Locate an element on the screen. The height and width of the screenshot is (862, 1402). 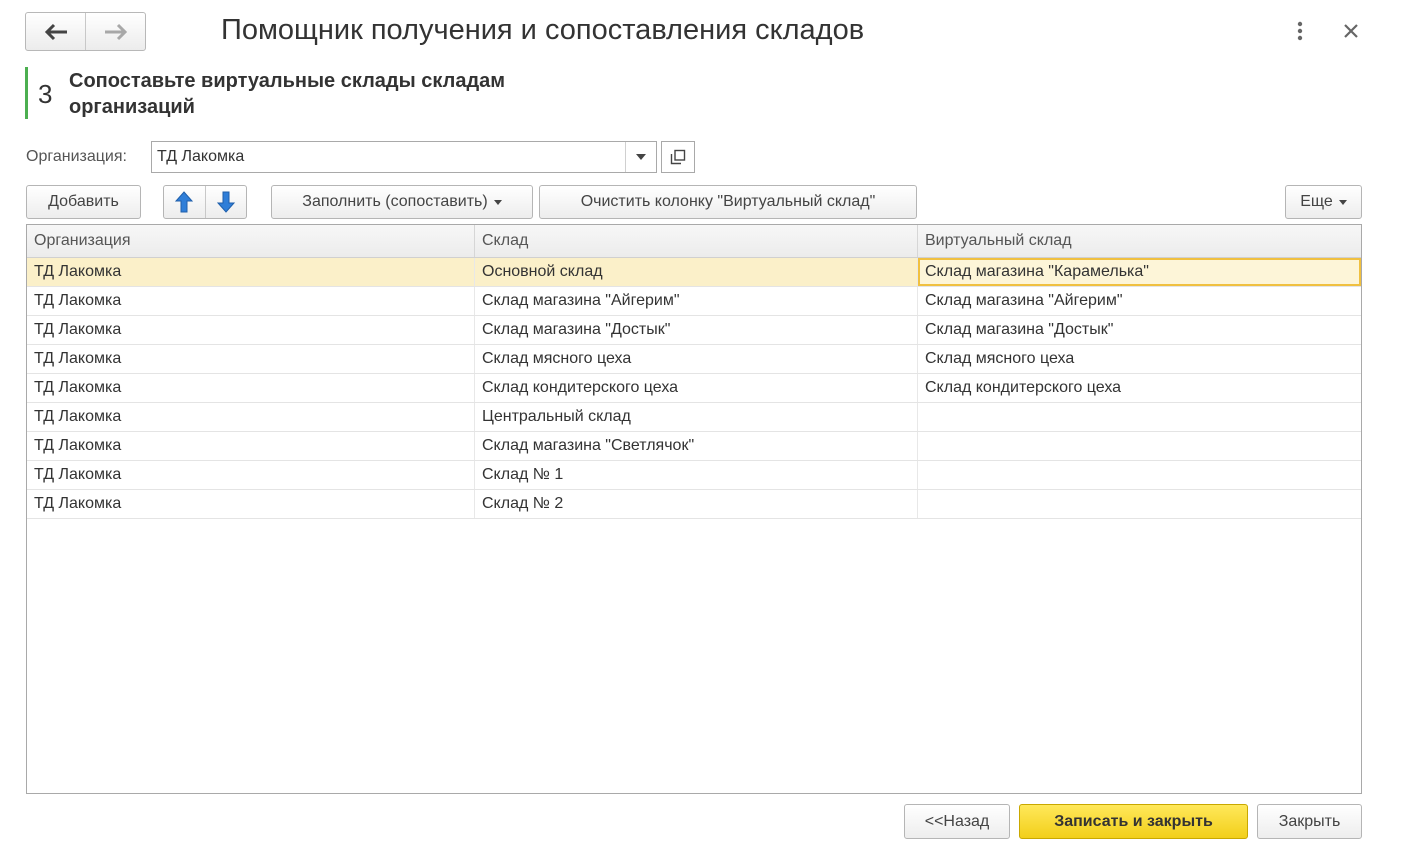
column-header-organization: Организация is located at coordinates (251, 241).